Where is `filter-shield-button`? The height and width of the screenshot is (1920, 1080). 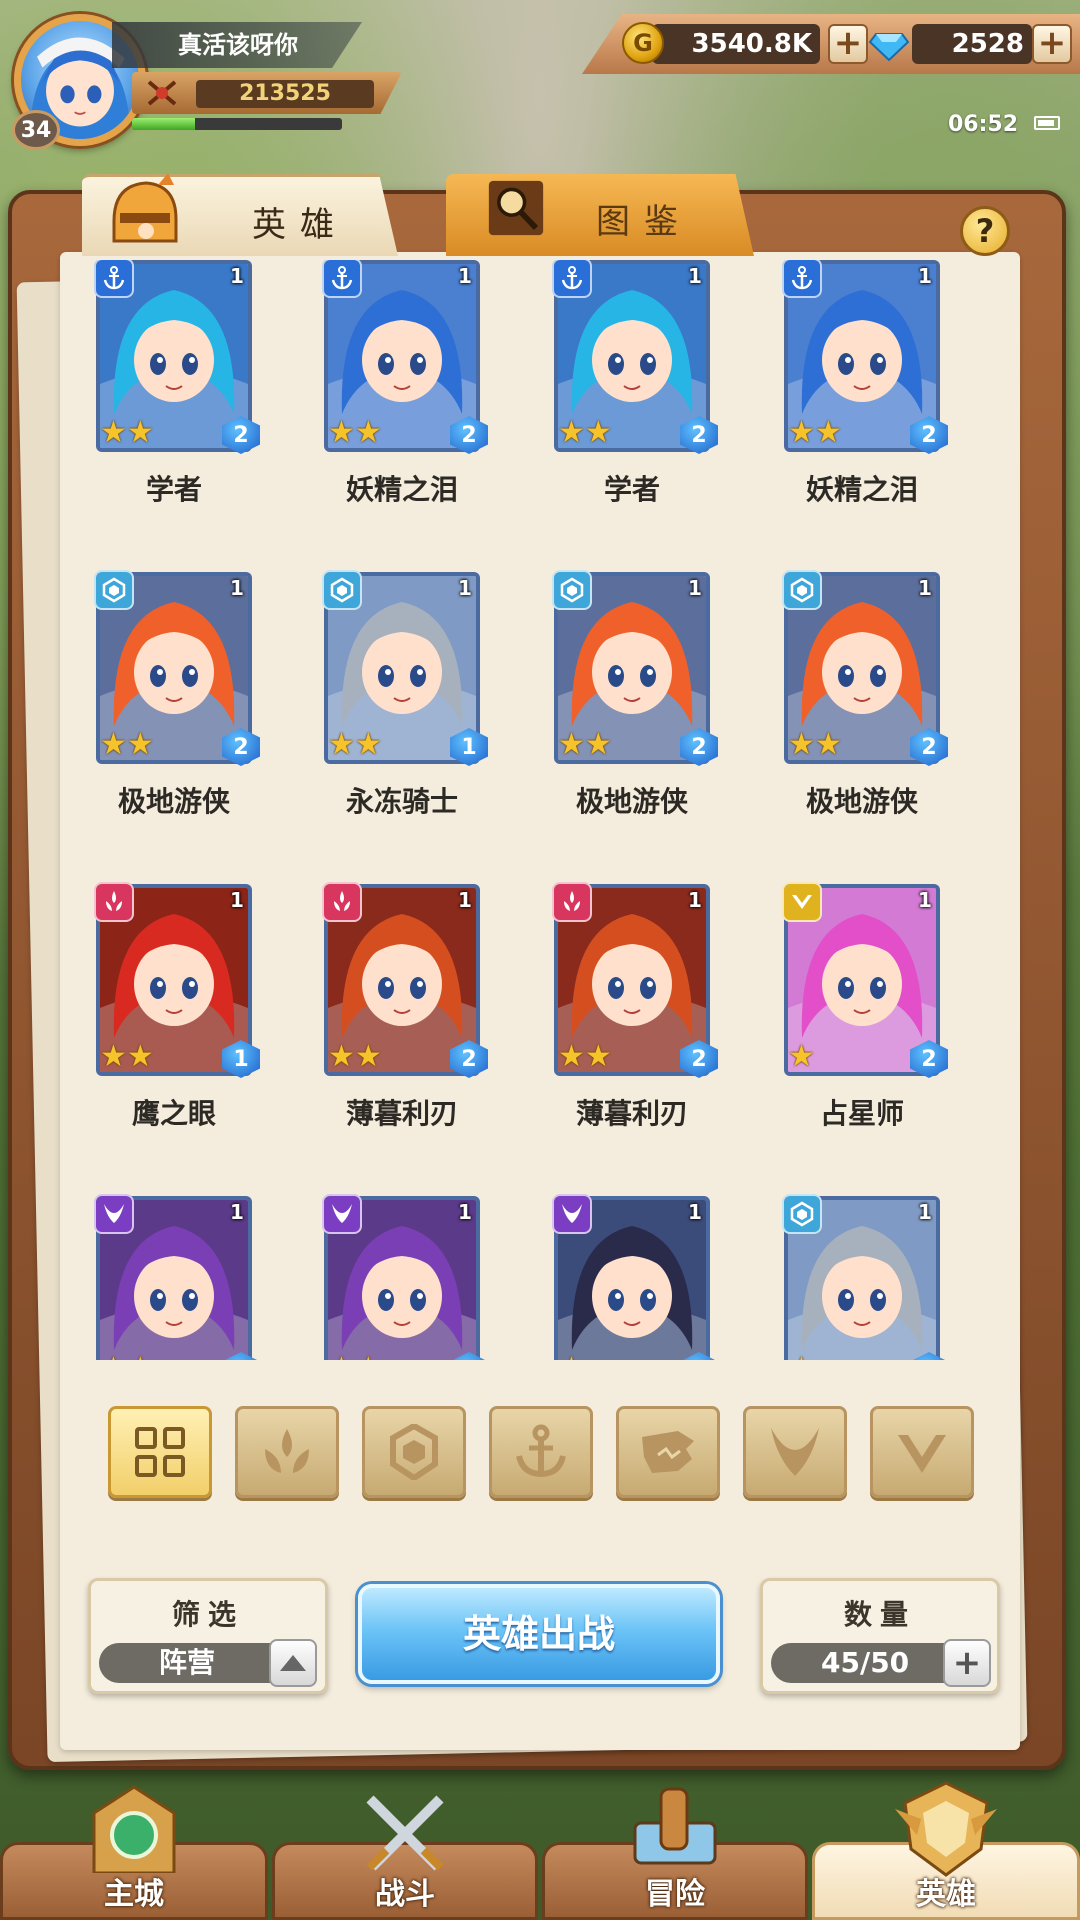 filter-shield-button is located at coordinates (414, 1452).